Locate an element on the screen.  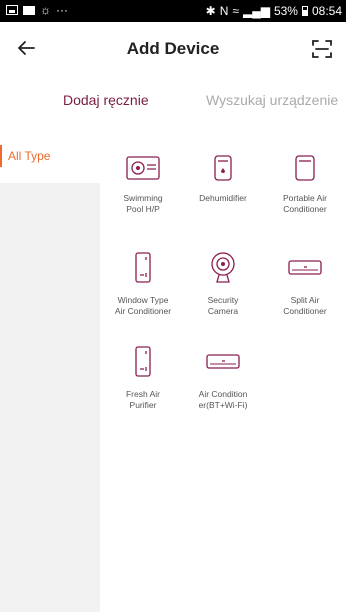
security-camera-icon is located at coordinates (223, 267).